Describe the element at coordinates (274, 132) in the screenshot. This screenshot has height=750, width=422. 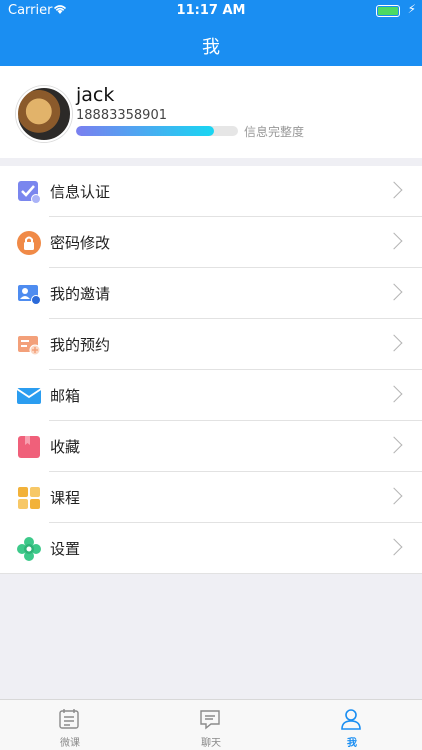
I see `completion-label: 信息完整度` at that location.